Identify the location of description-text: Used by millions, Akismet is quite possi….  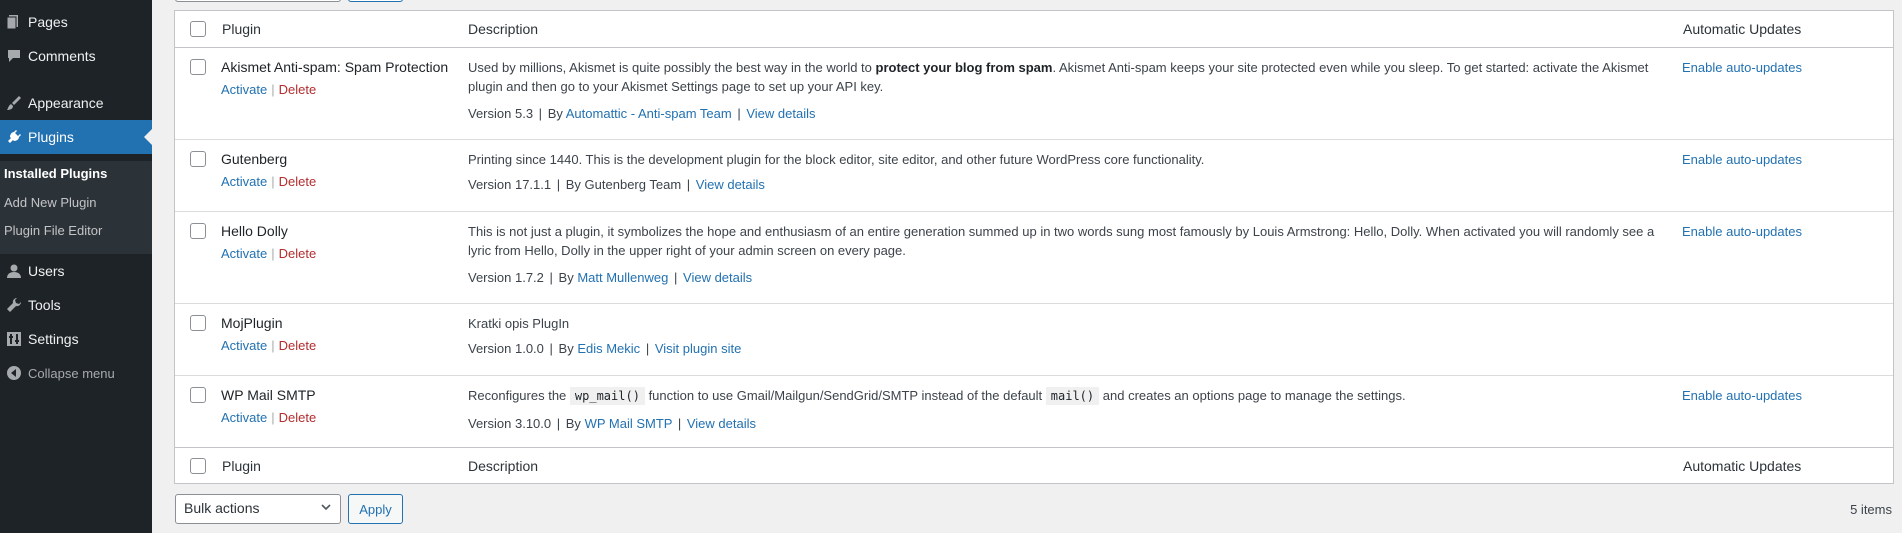
(672, 67).